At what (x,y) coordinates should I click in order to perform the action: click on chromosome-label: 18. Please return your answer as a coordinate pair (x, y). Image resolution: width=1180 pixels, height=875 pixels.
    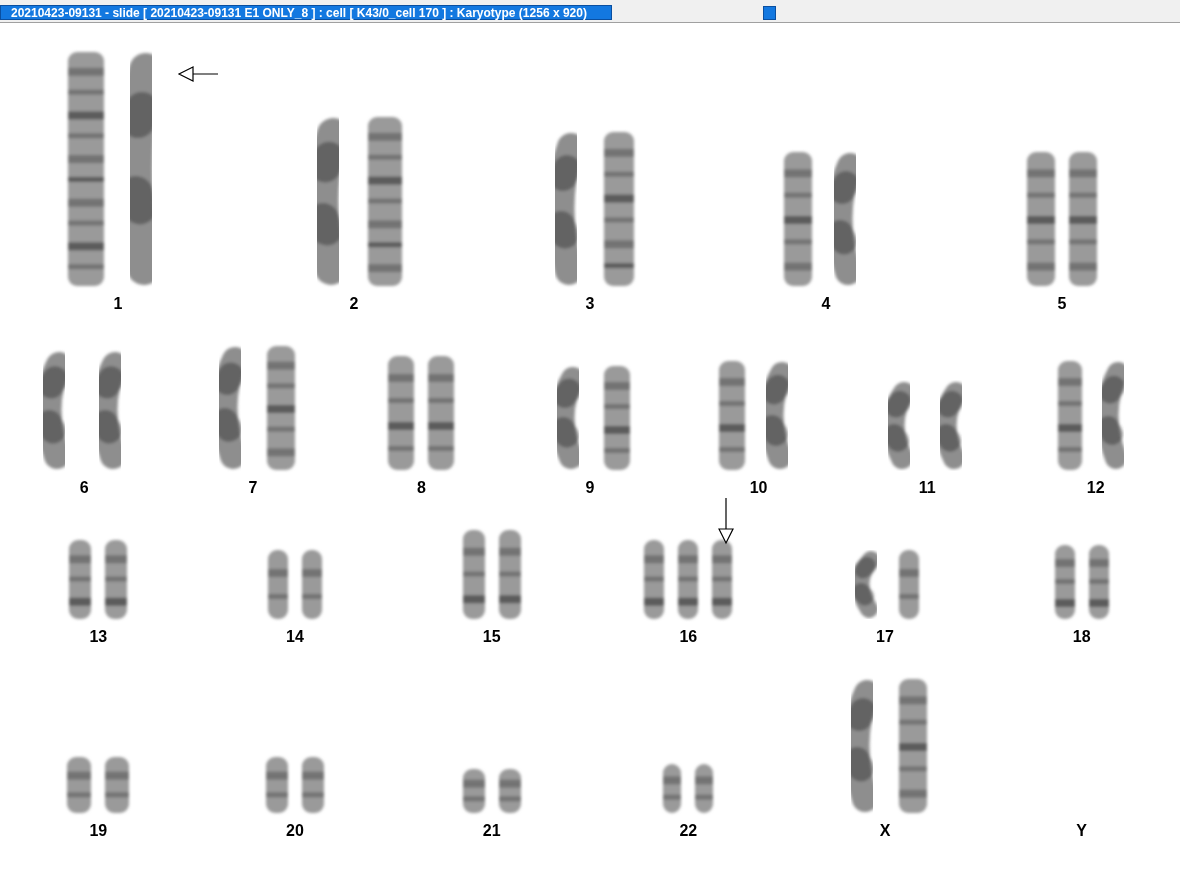
    Looking at the image, I should click on (1081, 637).